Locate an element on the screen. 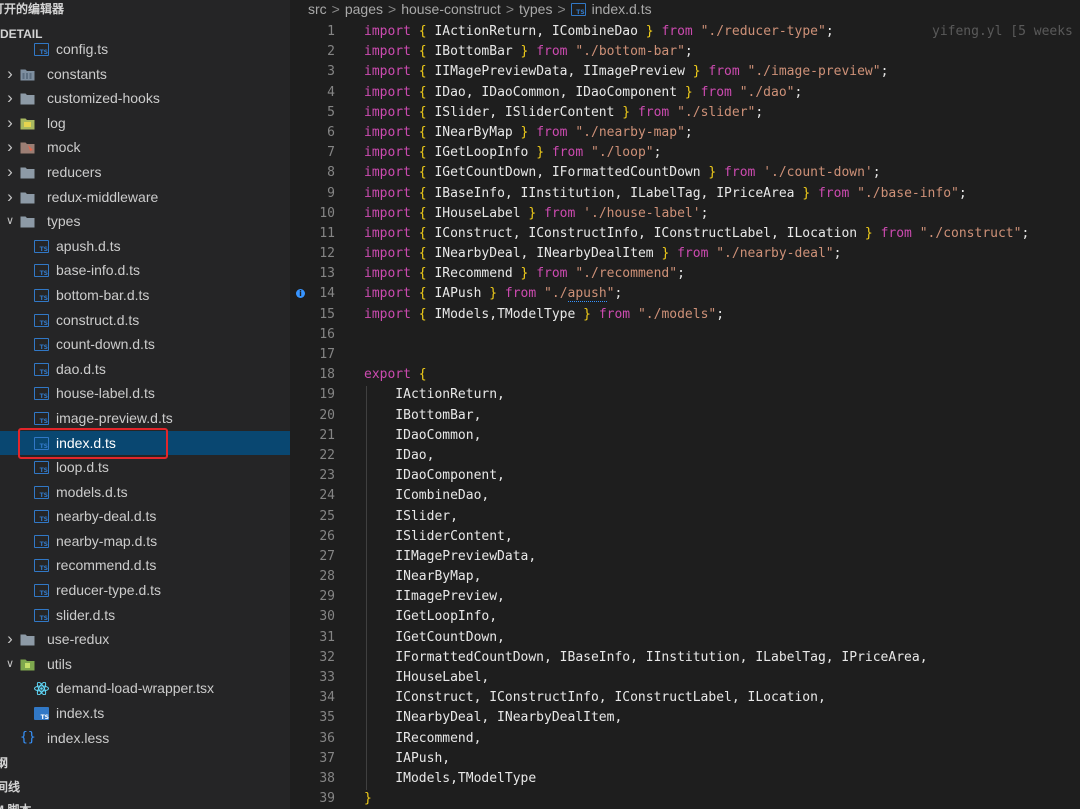 Image resolution: width=1080 pixels, height=809 pixels. code-line: 25 ISlider, is located at coordinates (685, 517).